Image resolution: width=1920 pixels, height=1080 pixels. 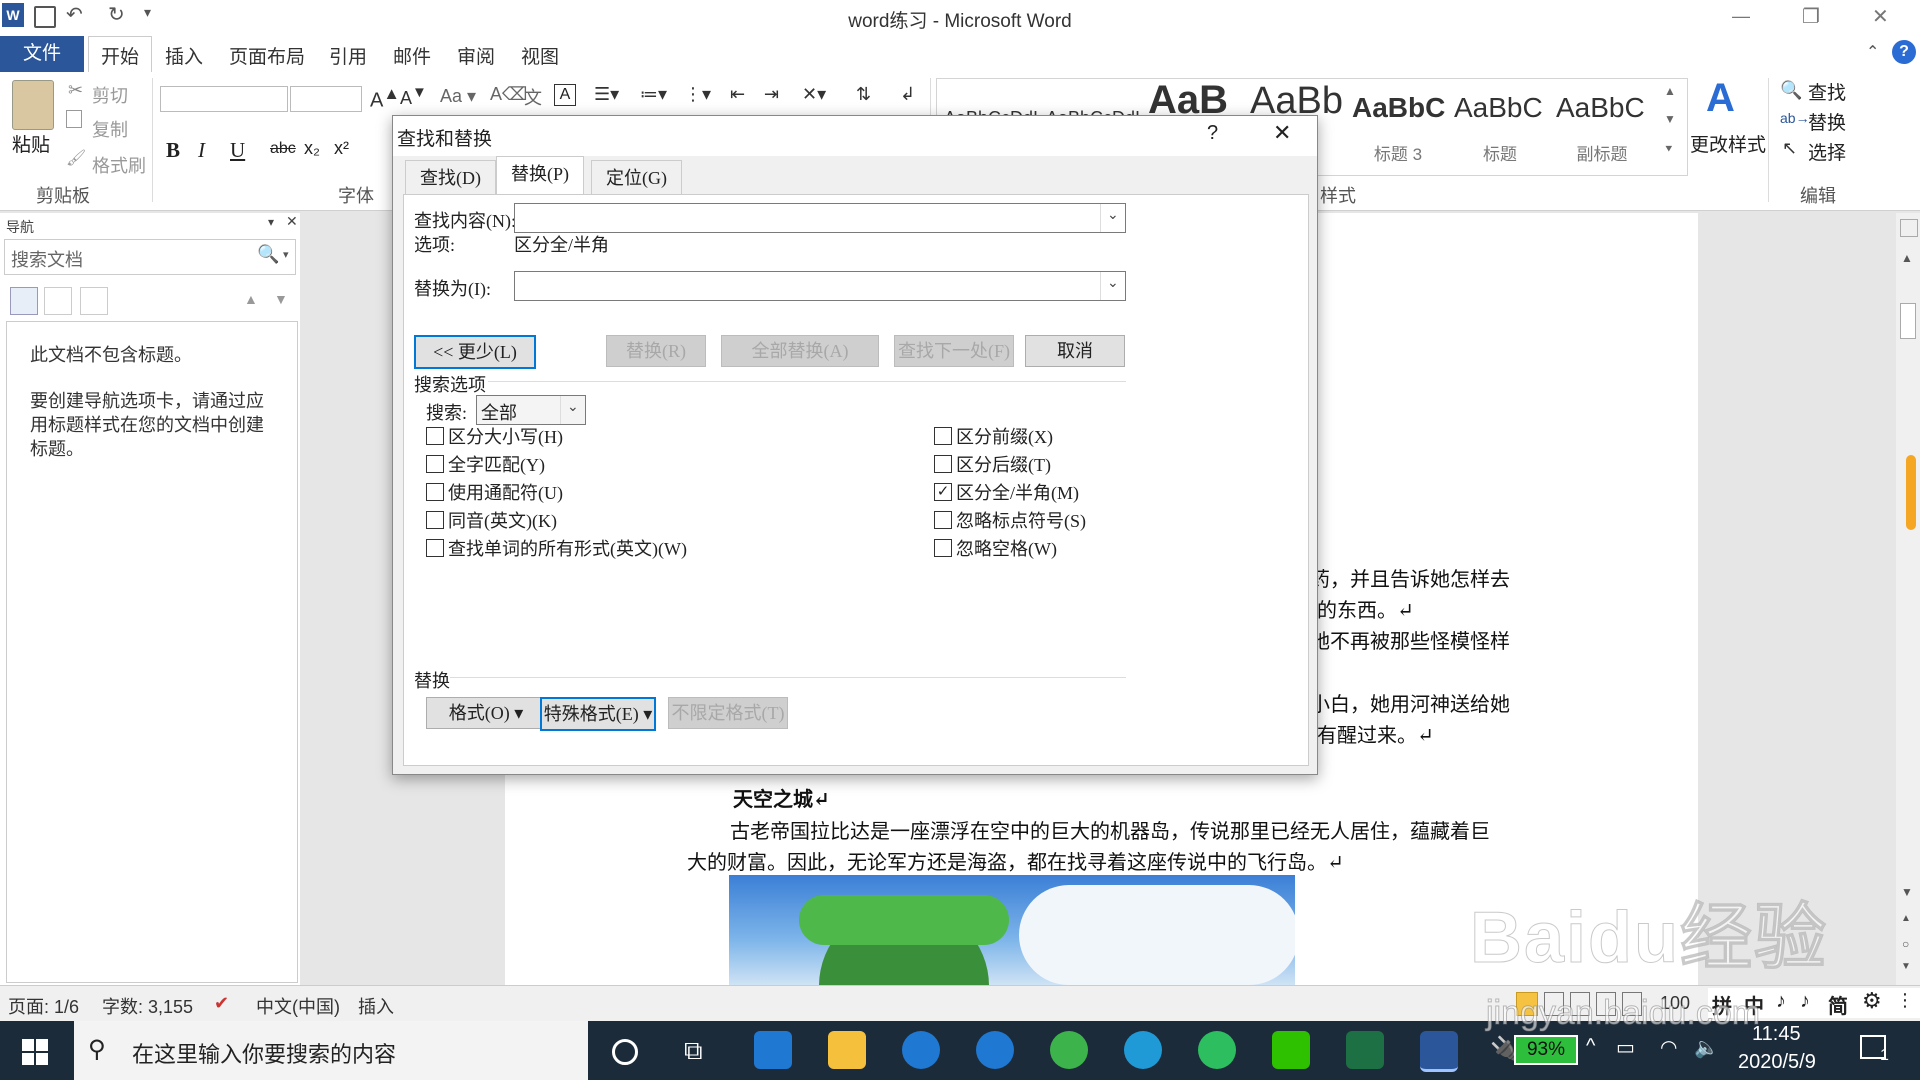 I want to click on proofing-icon: ✔, so click(x=221, y=1003).